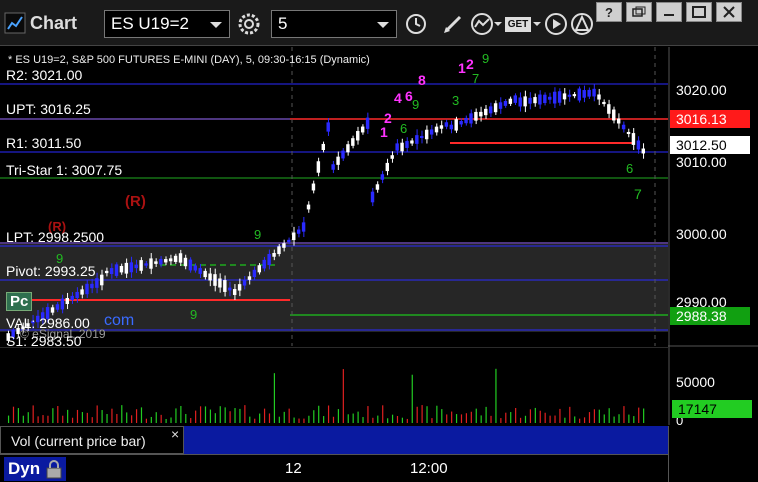  Describe the element at coordinates (384, 132) in the screenshot. I see `td-count-magenta-1: 1` at that location.